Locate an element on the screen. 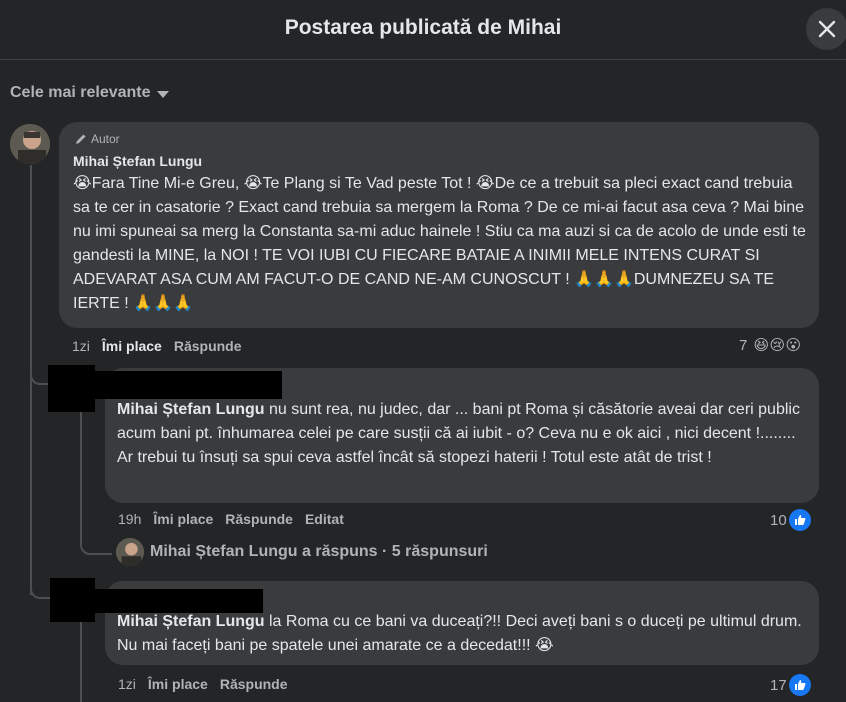 This screenshot has height=702, width=846. close-button is located at coordinates (826, 29).